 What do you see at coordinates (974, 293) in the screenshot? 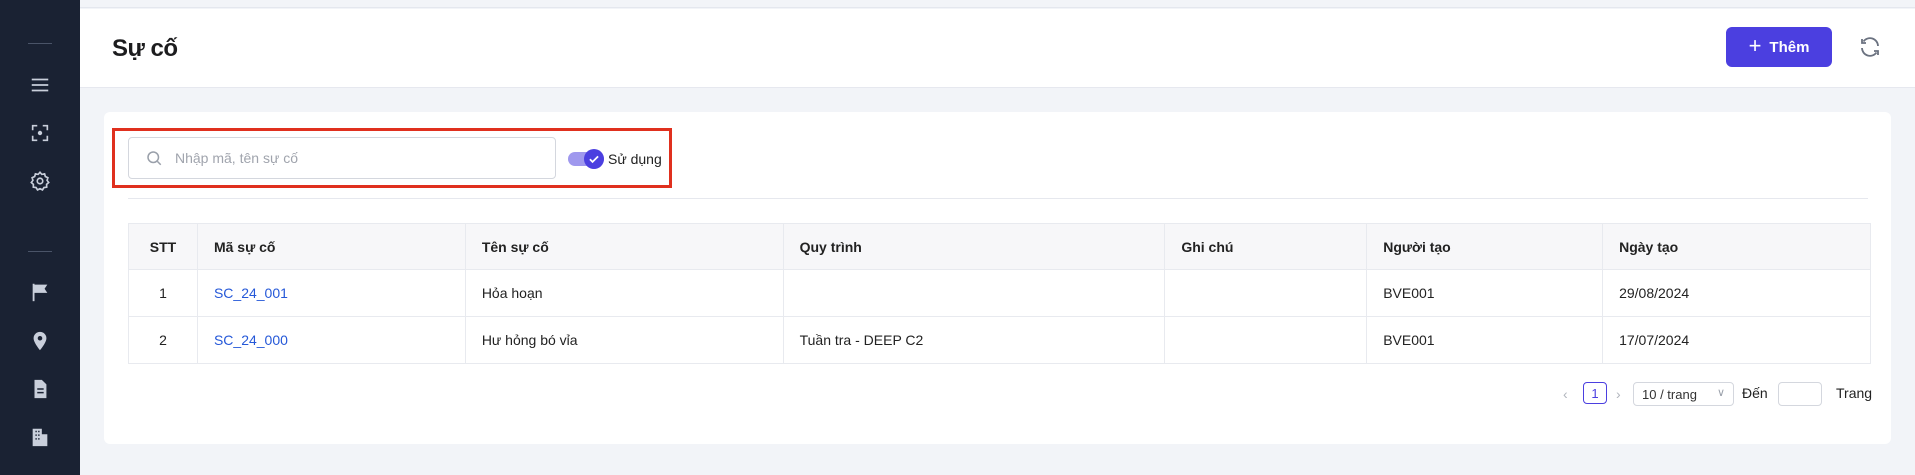
I see `cell-process` at bounding box center [974, 293].